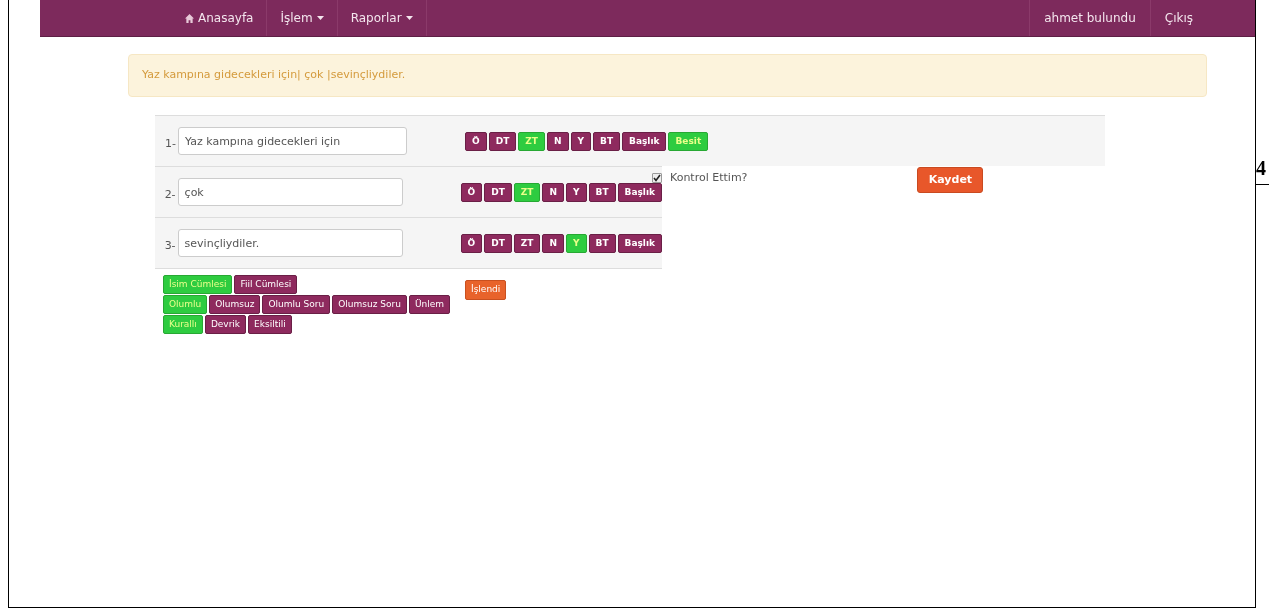 The height and width of the screenshot is (608, 1269). What do you see at coordinates (296, 304) in the screenshot?
I see `tag-button: Olumlu Soru` at bounding box center [296, 304].